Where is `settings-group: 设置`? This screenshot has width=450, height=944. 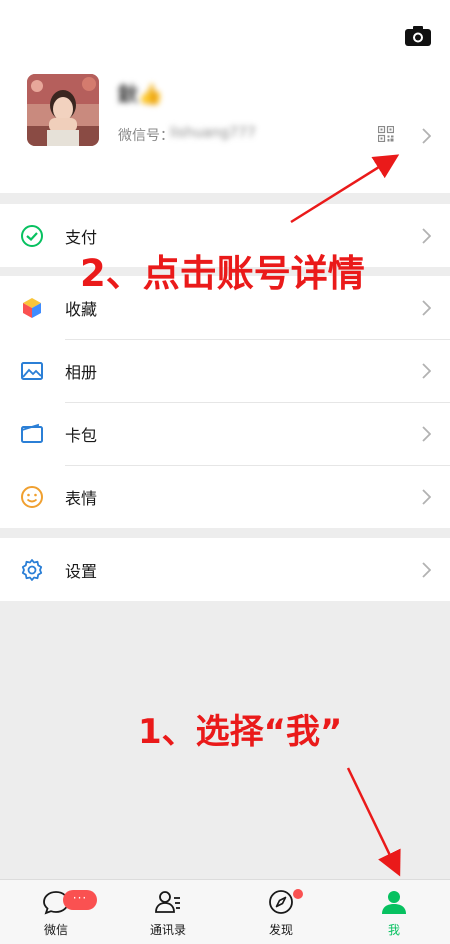
settings-group: 设置 is located at coordinates (225, 569).